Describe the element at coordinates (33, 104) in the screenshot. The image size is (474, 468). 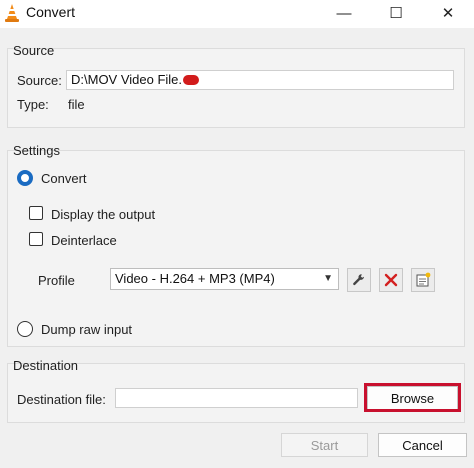
I see `type-label: Type:` at that location.